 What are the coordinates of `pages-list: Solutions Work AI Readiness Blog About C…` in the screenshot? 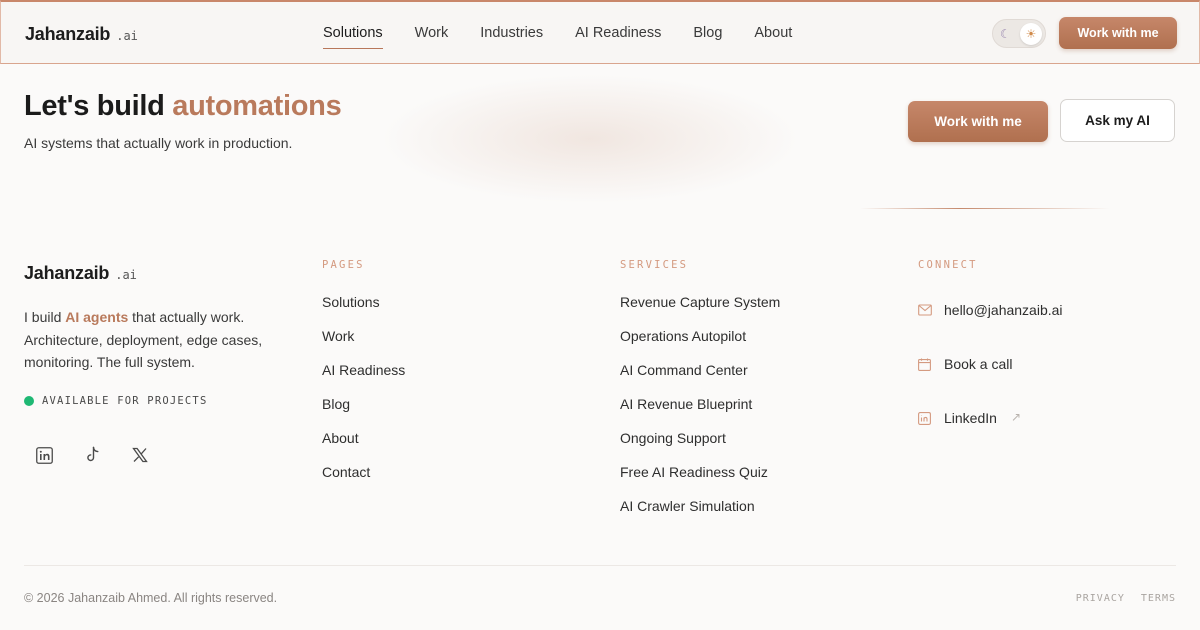 It's located at (363, 396).